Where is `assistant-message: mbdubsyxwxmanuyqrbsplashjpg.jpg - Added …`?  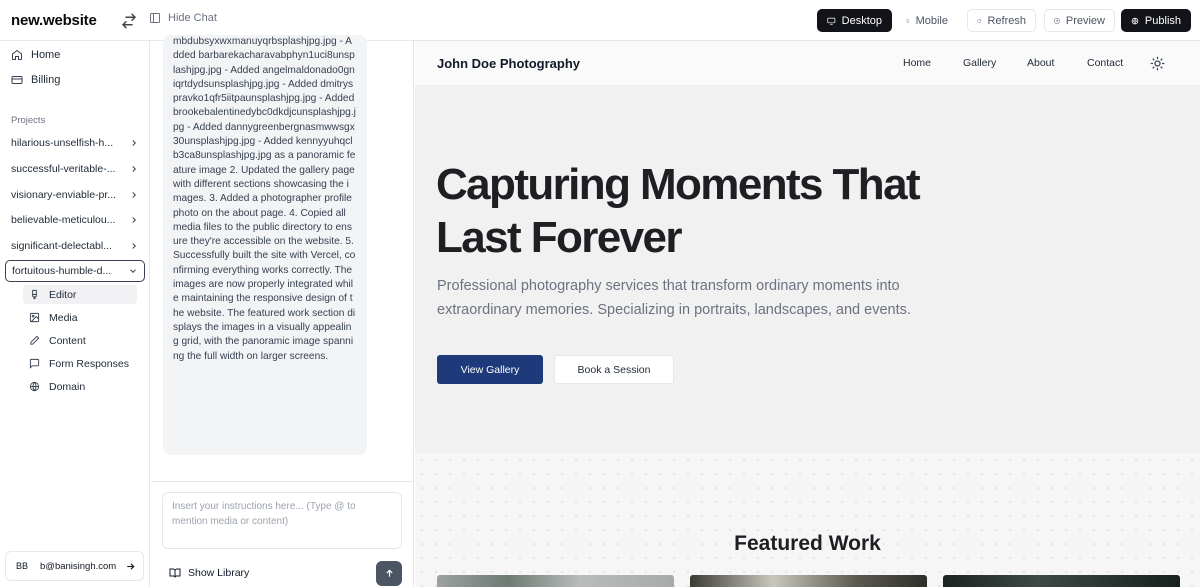
assistant-message: mbdubsyxwxmanuyqrbsplashjpg.jpg - Added … is located at coordinates (265, 245).